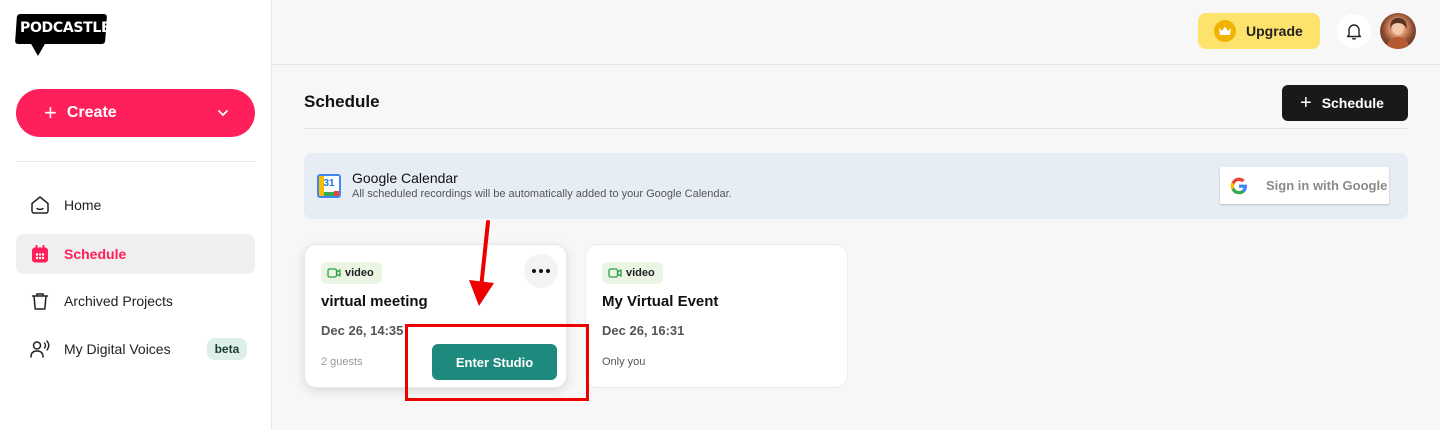  What do you see at coordinates (405, 178) in the screenshot?
I see `gcal-title: Google Calendar` at bounding box center [405, 178].